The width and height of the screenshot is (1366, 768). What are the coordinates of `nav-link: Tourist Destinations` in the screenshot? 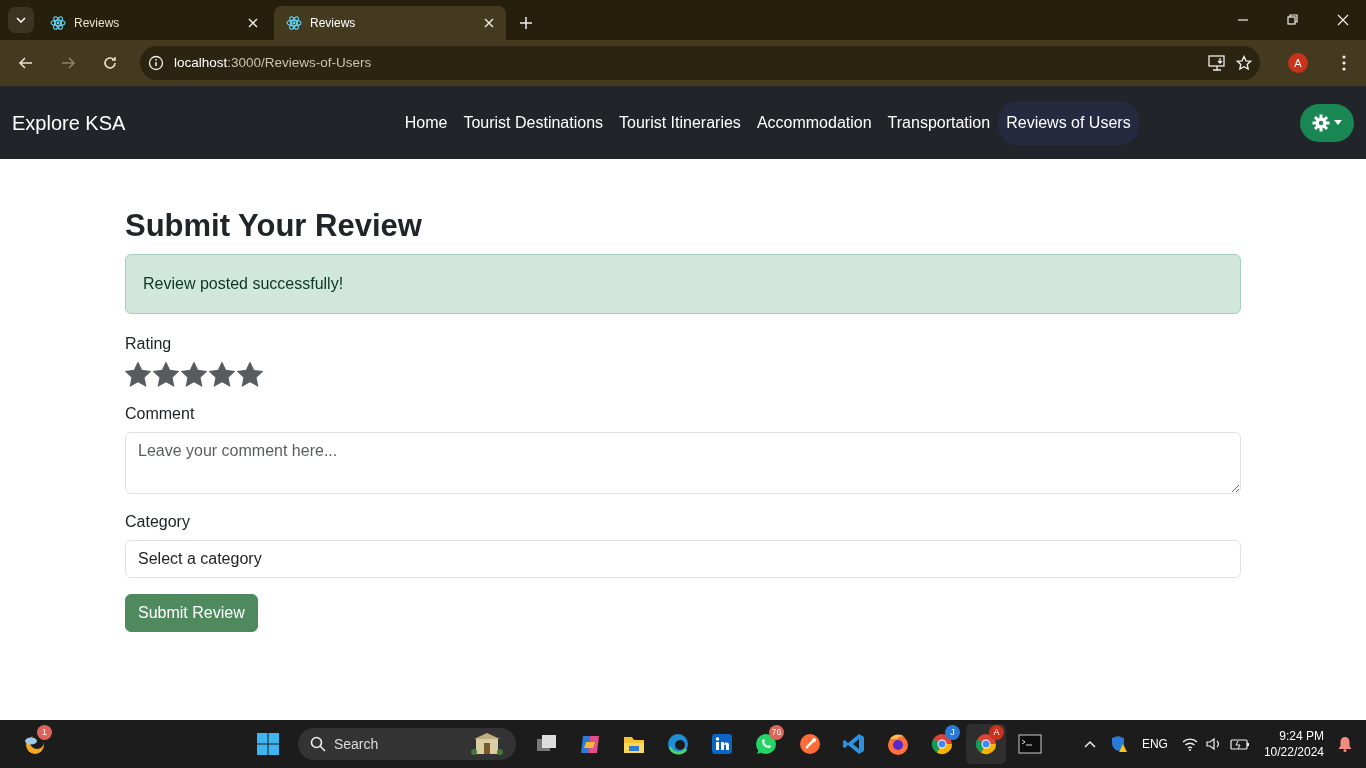 It's located at (533, 122).